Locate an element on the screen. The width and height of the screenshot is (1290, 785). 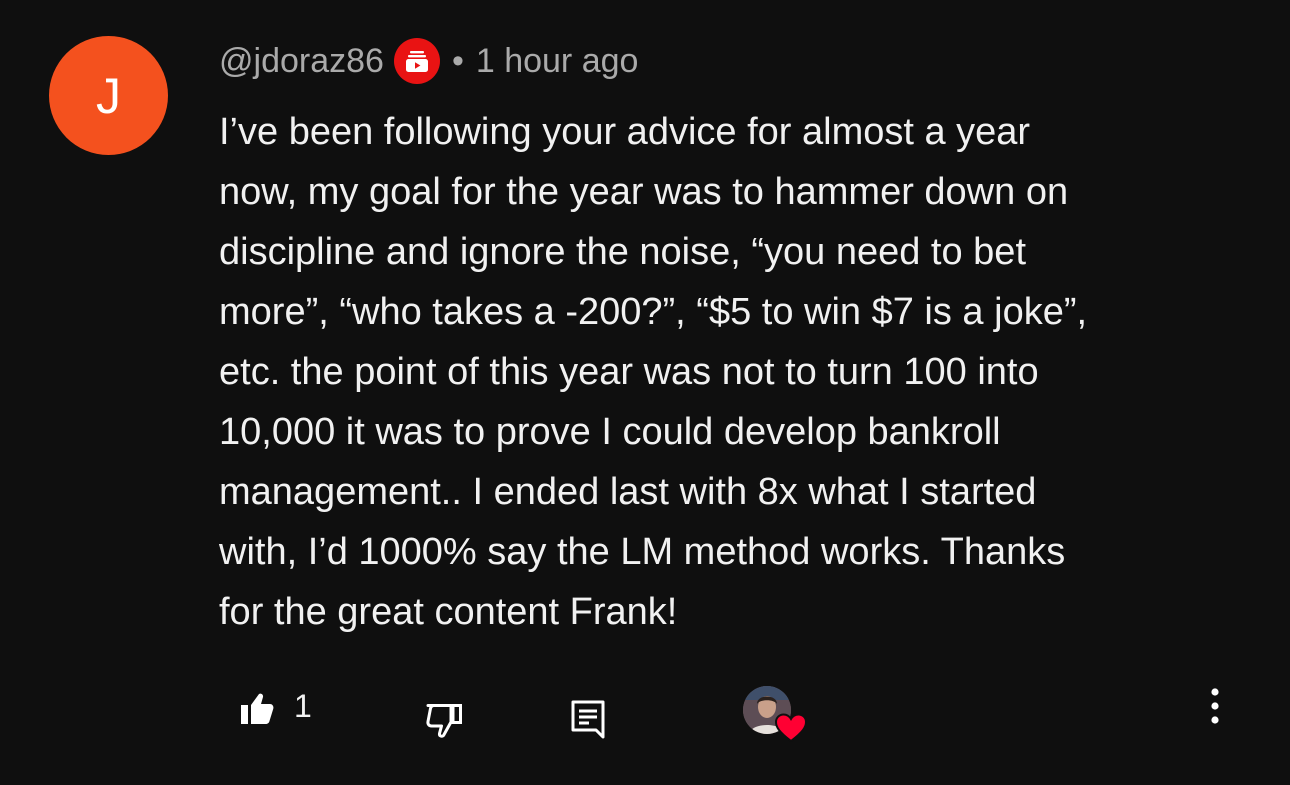
membership-badge-icon is located at coordinates (416, 61).